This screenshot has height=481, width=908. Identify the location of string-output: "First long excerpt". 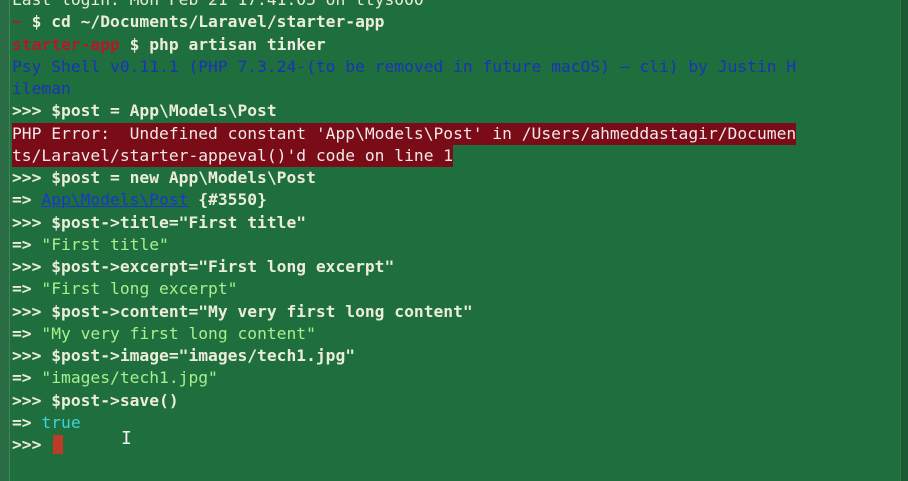
(139, 289).